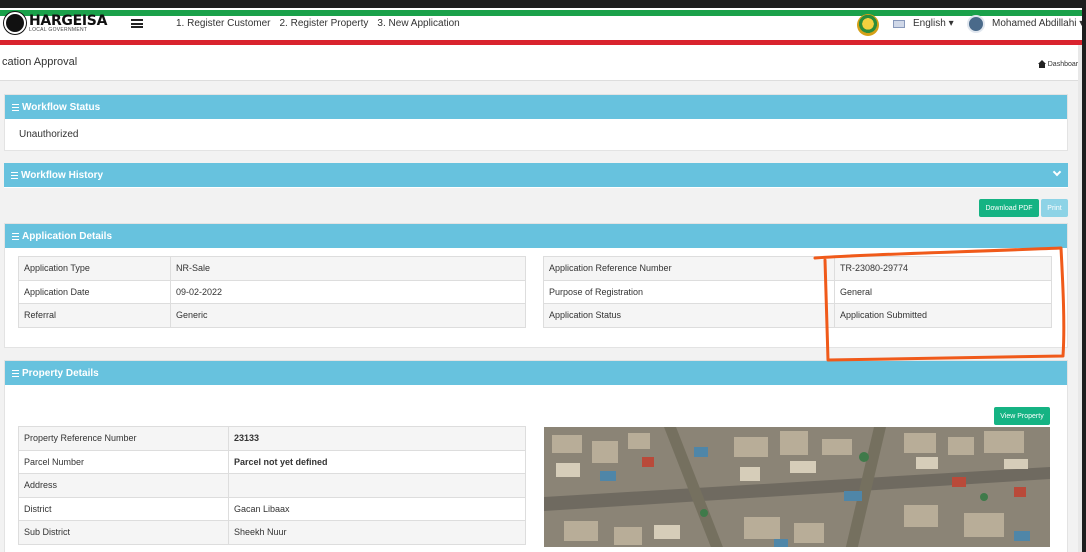  Describe the element at coordinates (689, 315) in the screenshot. I see `detail-label: Application Status` at that location.